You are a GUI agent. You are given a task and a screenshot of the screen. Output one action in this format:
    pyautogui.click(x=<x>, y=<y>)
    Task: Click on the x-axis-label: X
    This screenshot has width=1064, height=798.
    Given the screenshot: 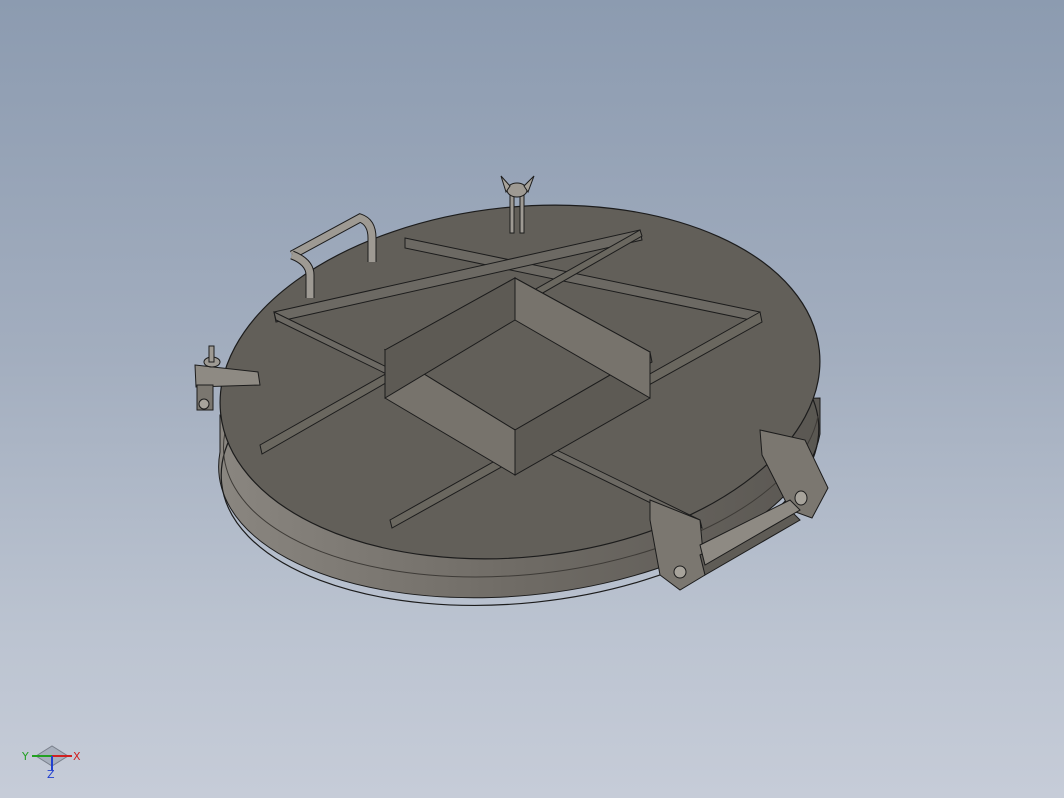 What is the action you would take?
    pyautogui.click(x=77, y=756)
    